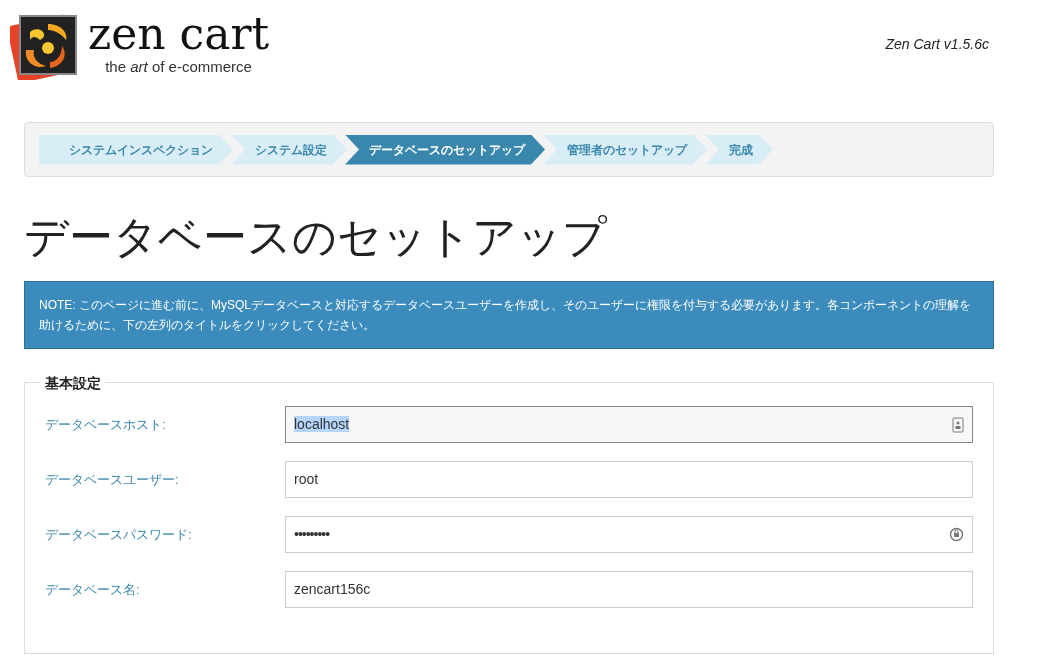 This screenshot has height=661, width=1047. Describe the element at coordinates (165, 424) in the screenshot. I see `field-label: データベースホスト:` at that location.